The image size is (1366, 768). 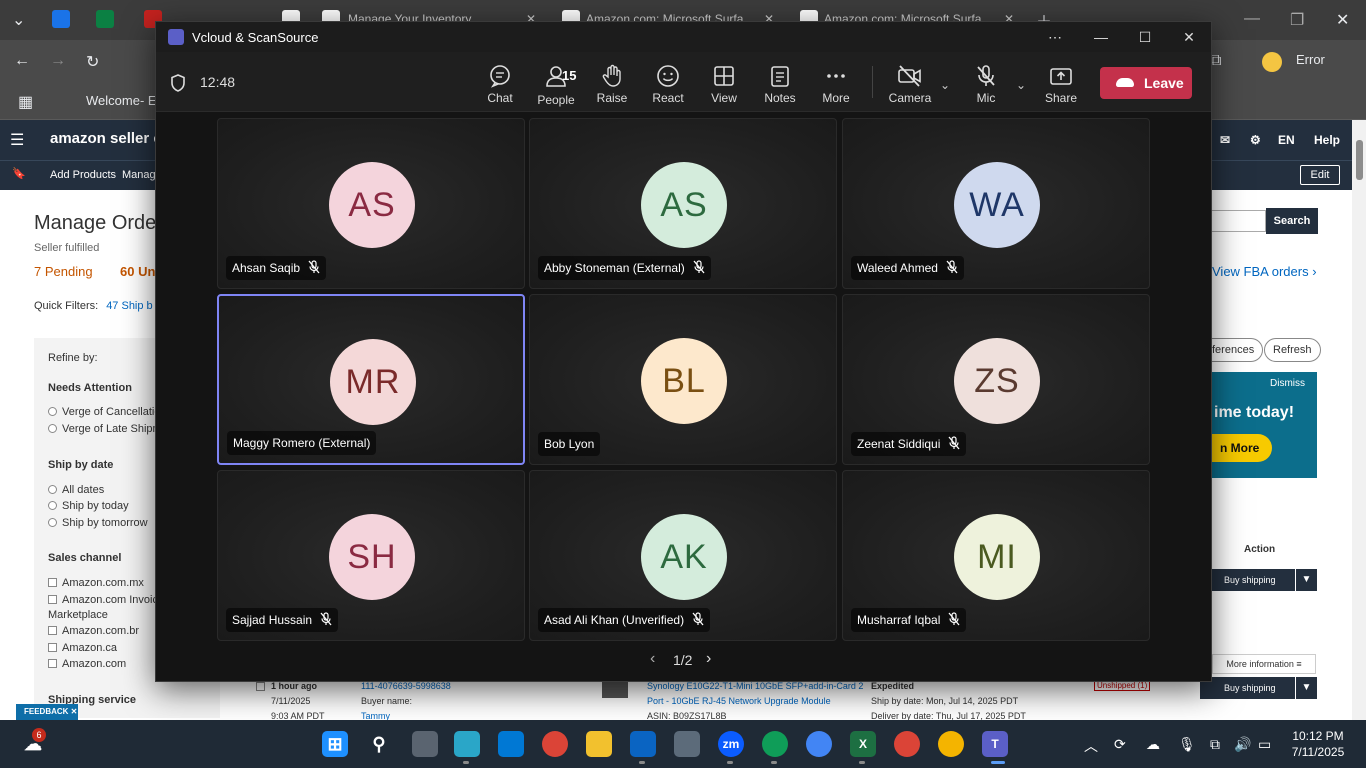 I want to click on nav-manage: Manag, so click(x=139, y=175).